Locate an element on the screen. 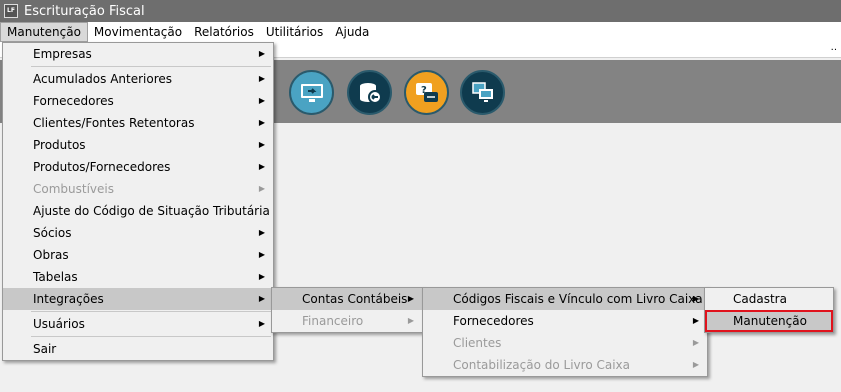  menu-item-label: Empresas is located at coordinates (62, 54).